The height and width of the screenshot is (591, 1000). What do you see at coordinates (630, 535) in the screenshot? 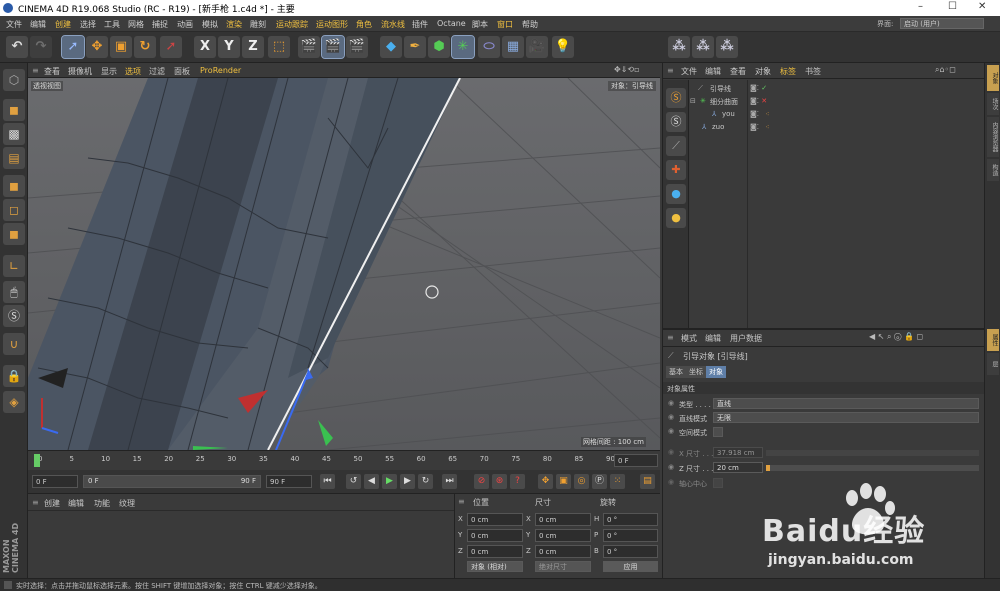
I see `rot-p-field: 0 °` at bounding box center [630, 535].